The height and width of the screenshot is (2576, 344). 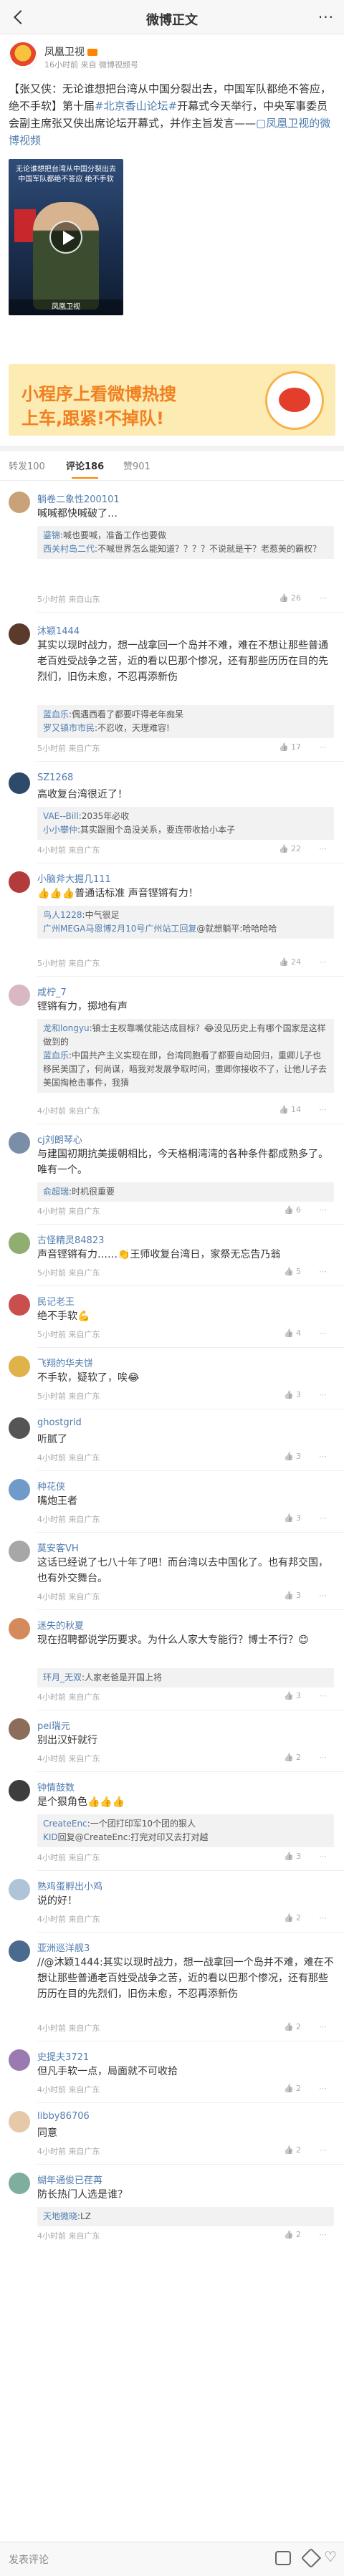 What do you see at coordinates (136, 465) in the screenshot?
I see `tab-likes: 赞901` at bounding box center [136, 465].